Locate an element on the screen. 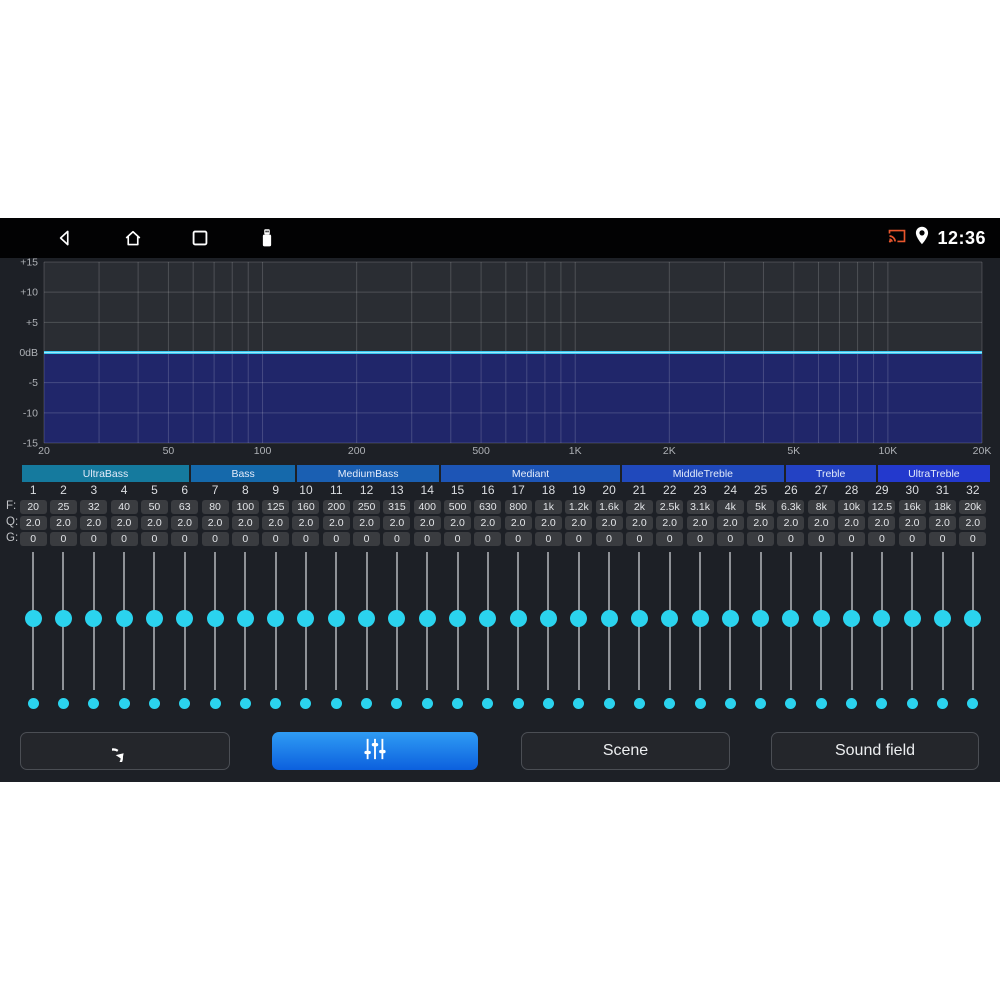 This screenshot has height=1000, width=1000. reset-button is located at coordinates (125, 751).